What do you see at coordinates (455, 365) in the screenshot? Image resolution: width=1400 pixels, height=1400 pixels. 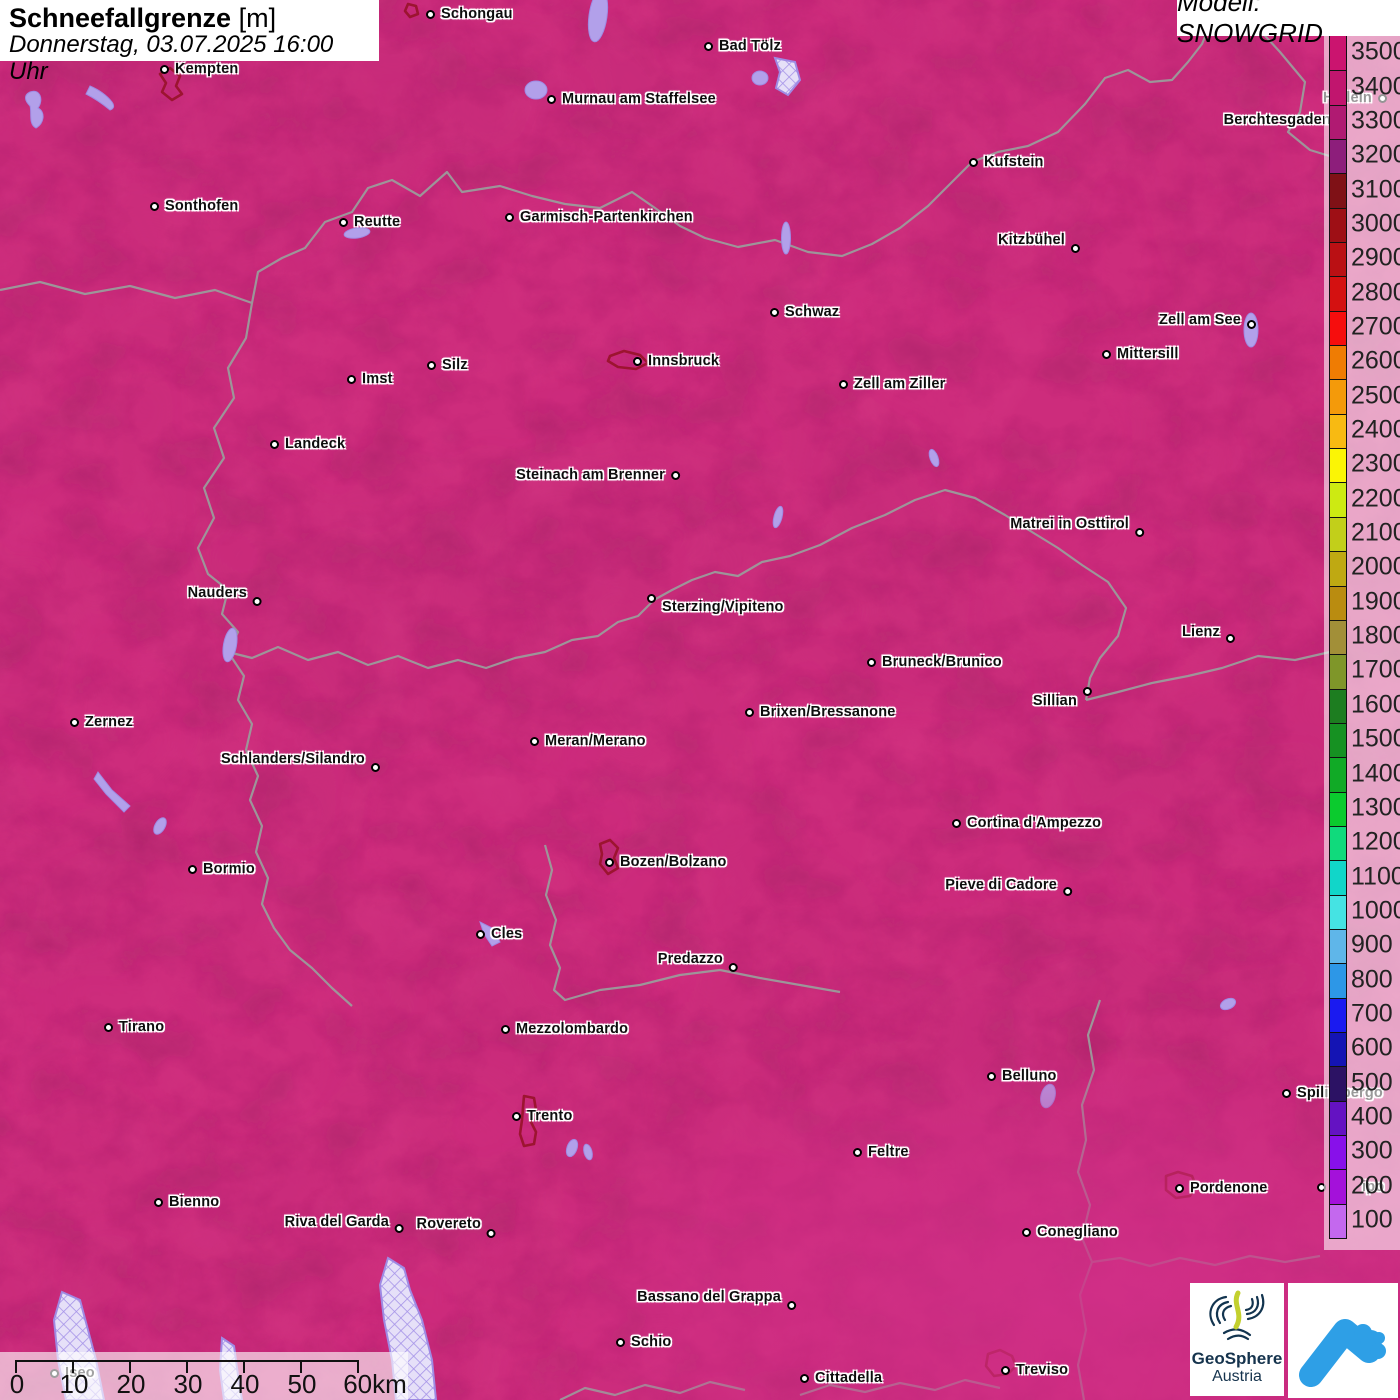 I see `city-label: Silz` at bounding box center [455, 365].